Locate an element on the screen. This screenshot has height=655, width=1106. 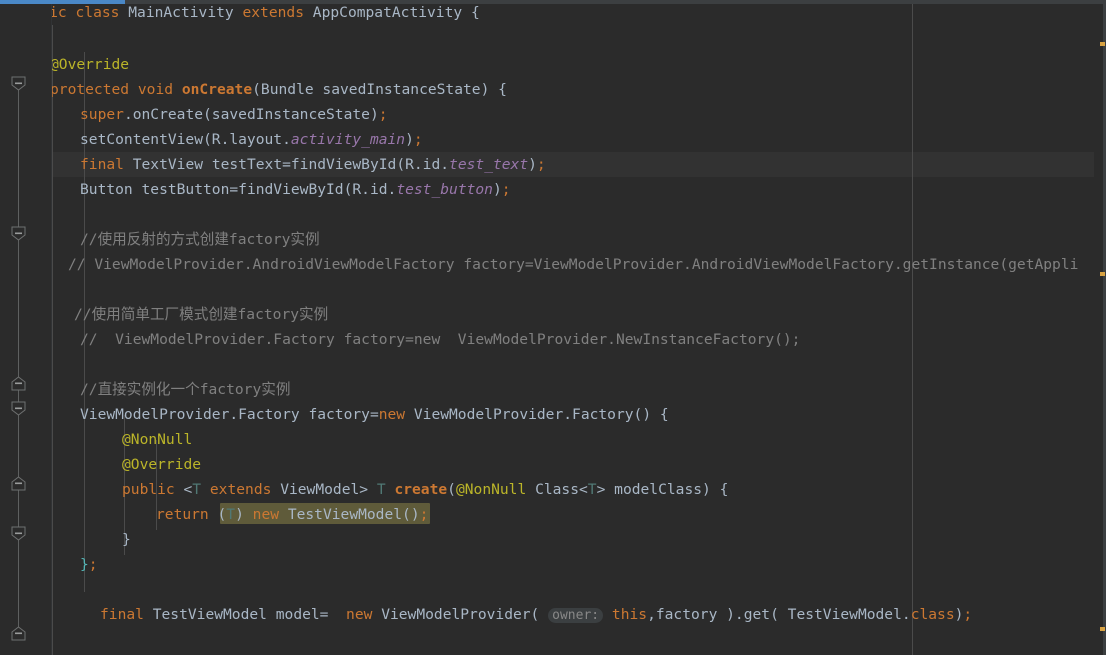
code-token: ViewModelProvider( is located at coordinates (460, 614).